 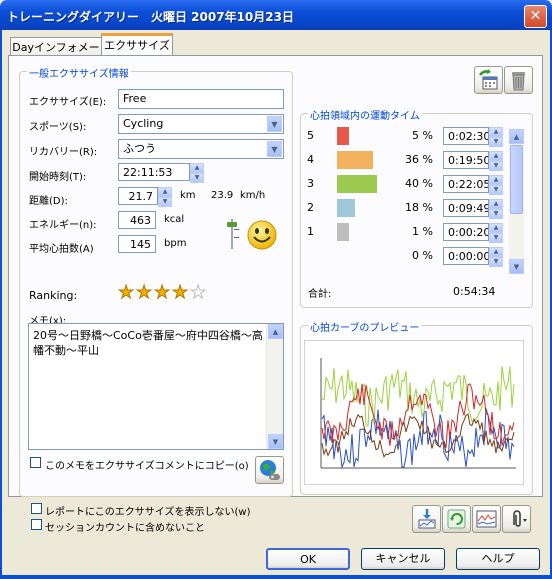 I want to click on zone-percent: 36 %, so click(x=419, y=159).